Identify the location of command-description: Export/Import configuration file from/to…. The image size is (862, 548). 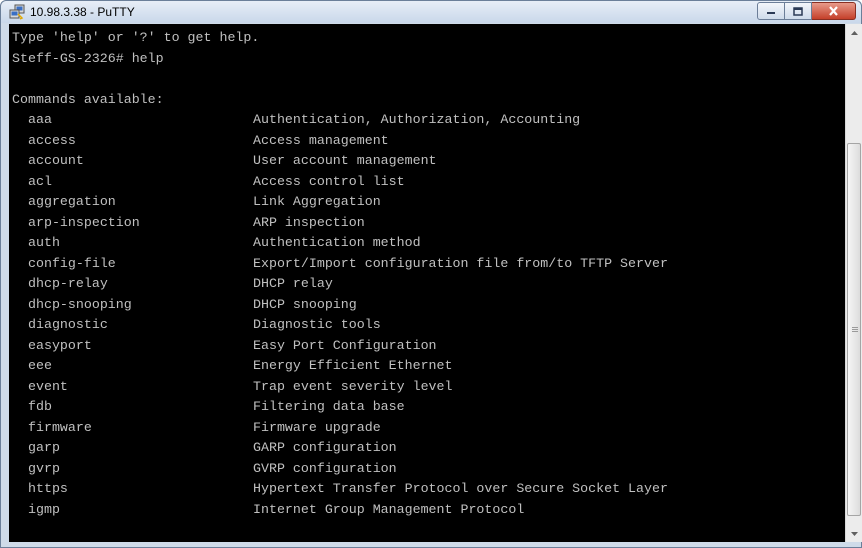
(460, 263).